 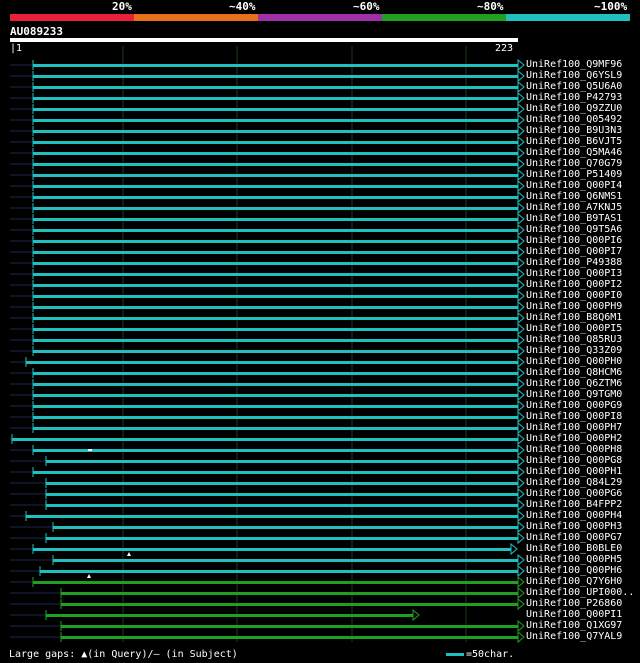 What do you see at coordinates (574, 86) in the screenshot?
I see `hit-label: UniRef100_Q5U6A0` at bounding box center [574, 86].